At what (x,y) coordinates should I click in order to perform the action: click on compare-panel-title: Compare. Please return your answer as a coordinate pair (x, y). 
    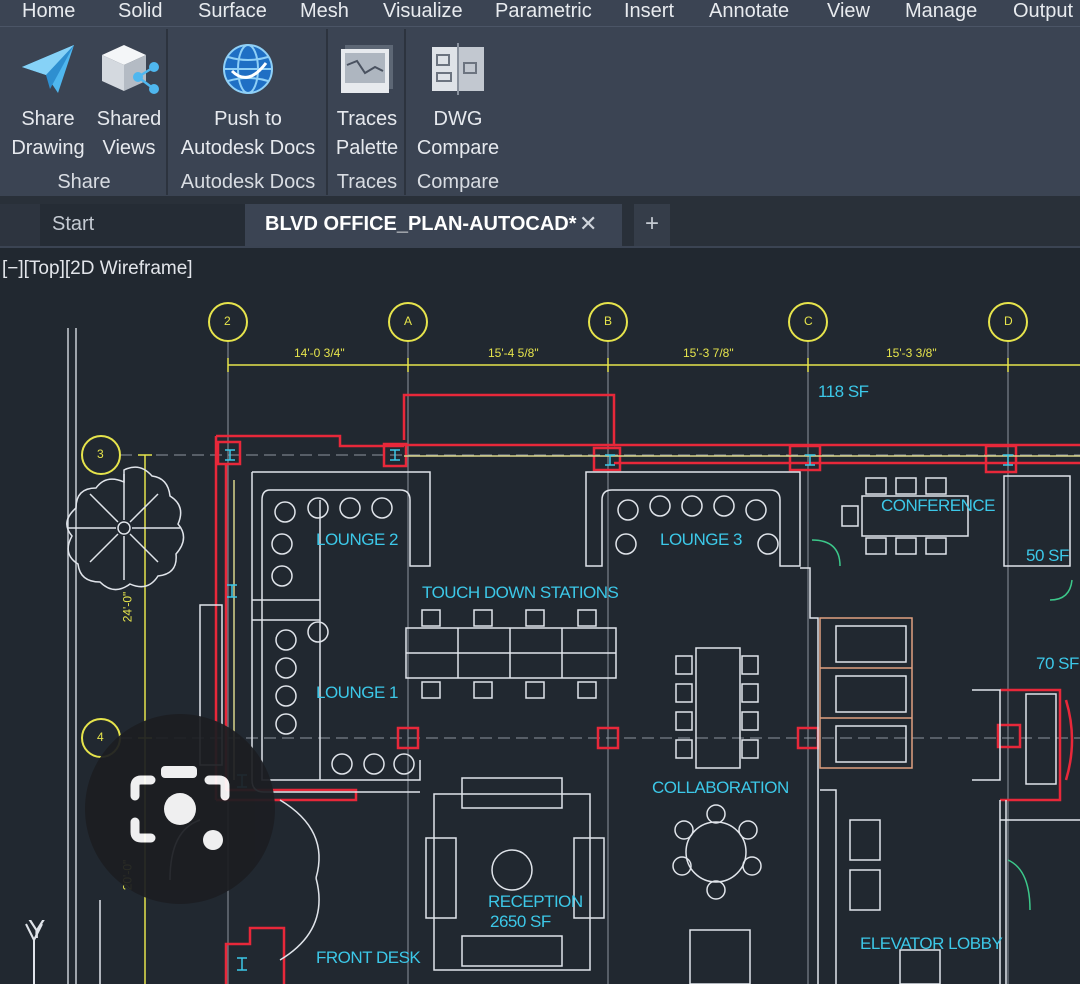
    Looking at the image, I should click on (458, 182).